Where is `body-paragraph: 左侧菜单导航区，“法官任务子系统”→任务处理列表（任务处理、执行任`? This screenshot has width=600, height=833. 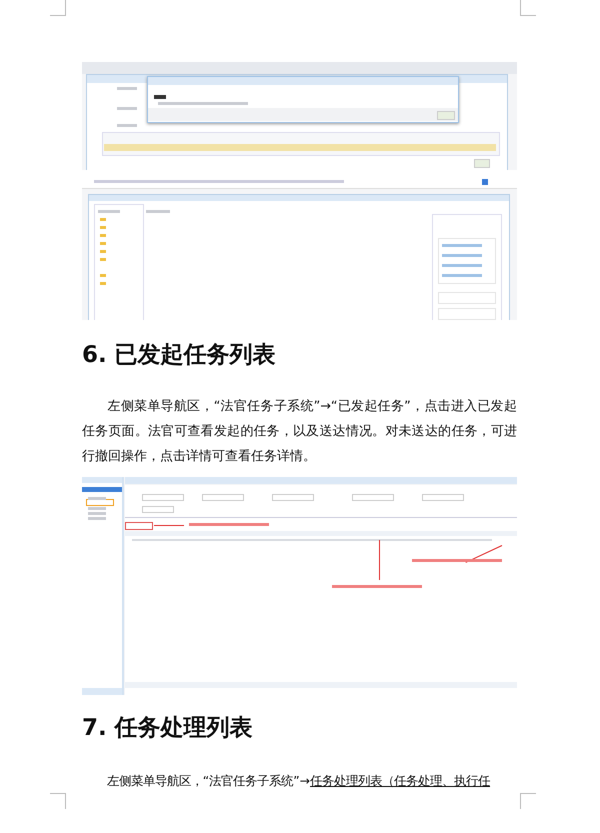 body-paragraph: 左侧菜单导航区，“法官任务子系统”→任务处理列表（任务处理、执行任 is located at coordinates (299, 781).